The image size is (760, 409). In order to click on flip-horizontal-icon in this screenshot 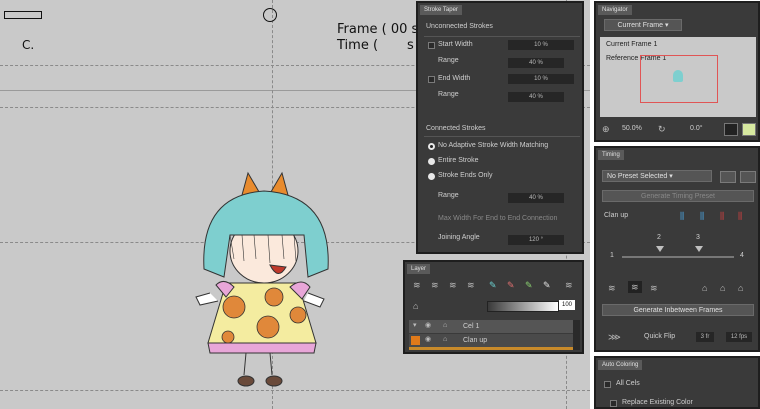, I will do `click(731, 129)`.